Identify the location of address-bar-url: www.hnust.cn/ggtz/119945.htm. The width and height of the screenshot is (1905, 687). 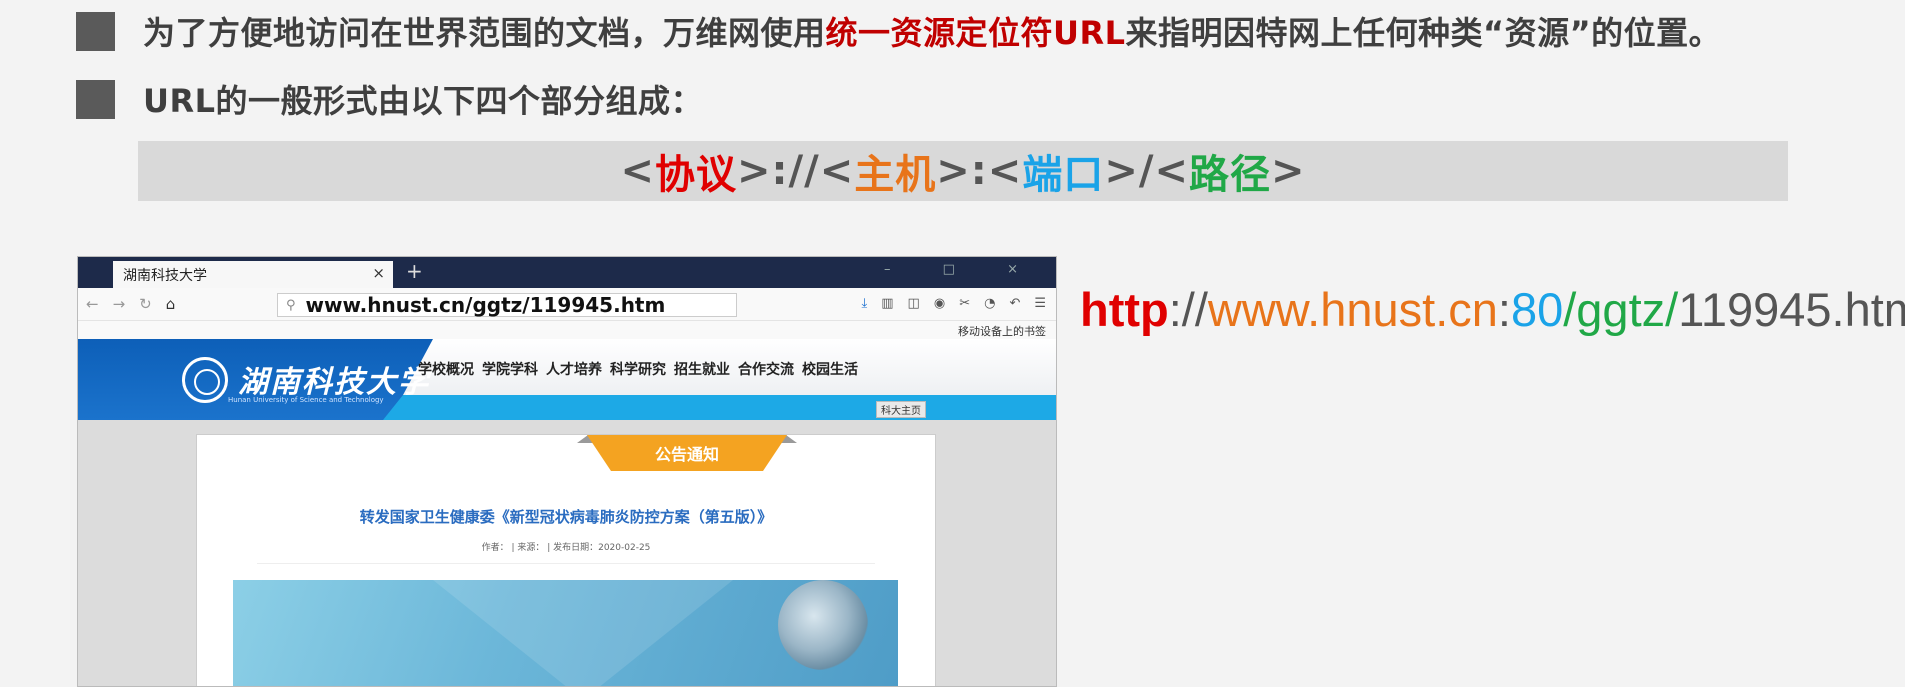
(486, 305).